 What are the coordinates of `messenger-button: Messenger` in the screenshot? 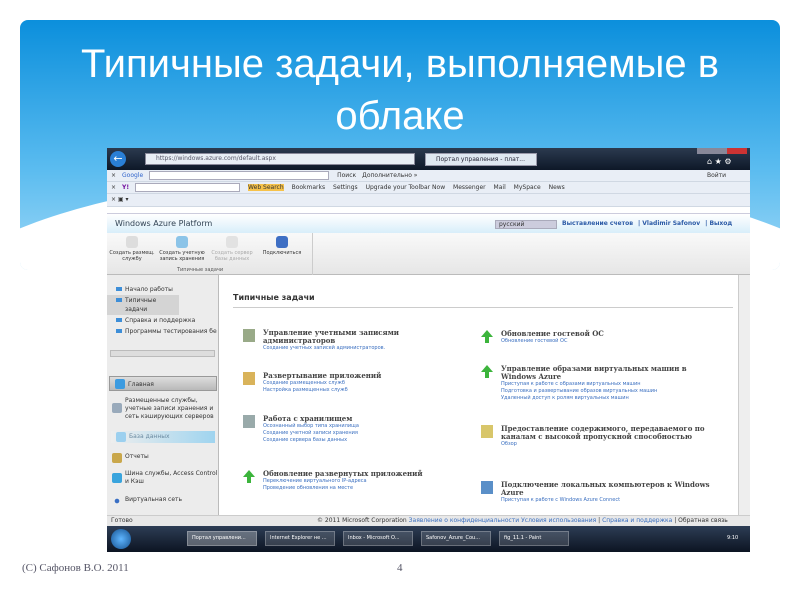 It's located at (469, 187).